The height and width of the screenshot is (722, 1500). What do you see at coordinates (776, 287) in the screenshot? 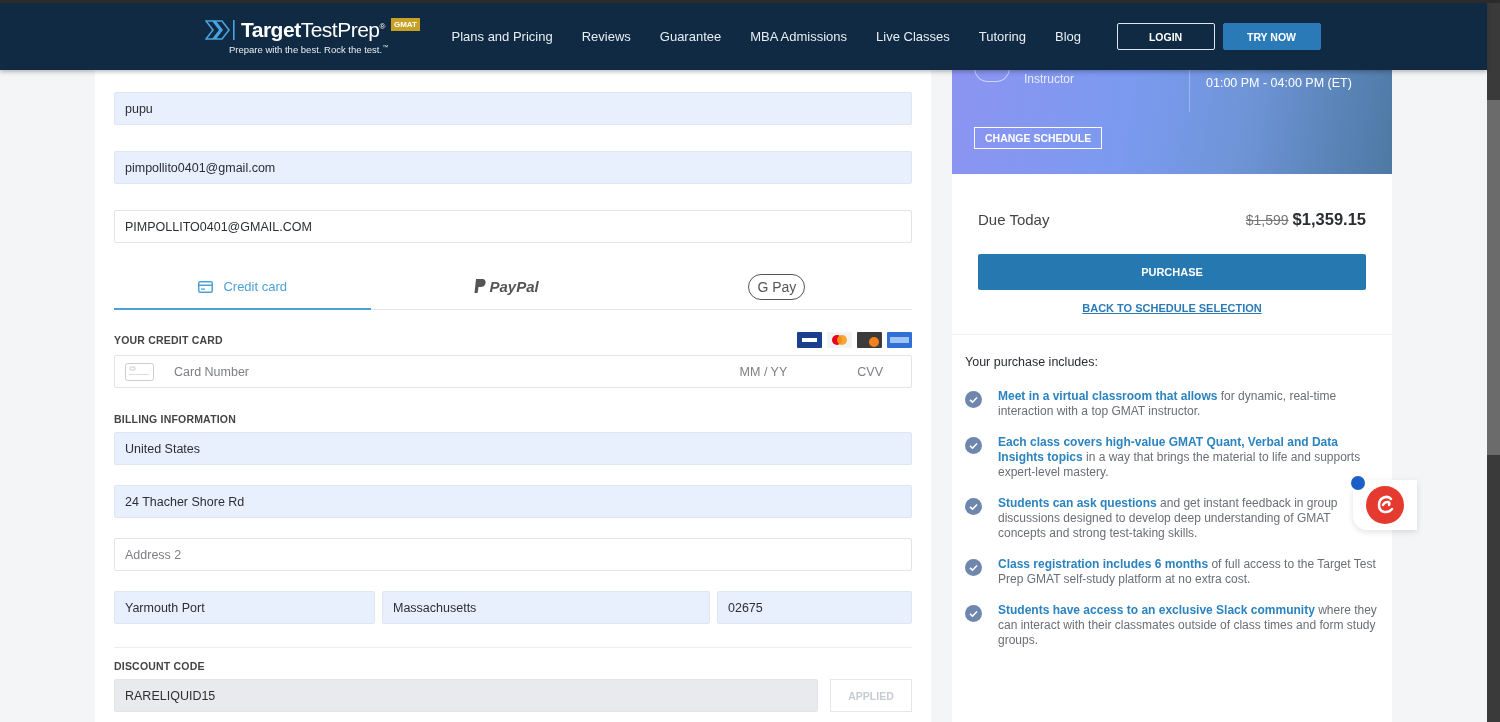
I see `google-pay-tab: G Pay` at bounding box center [776, 287].